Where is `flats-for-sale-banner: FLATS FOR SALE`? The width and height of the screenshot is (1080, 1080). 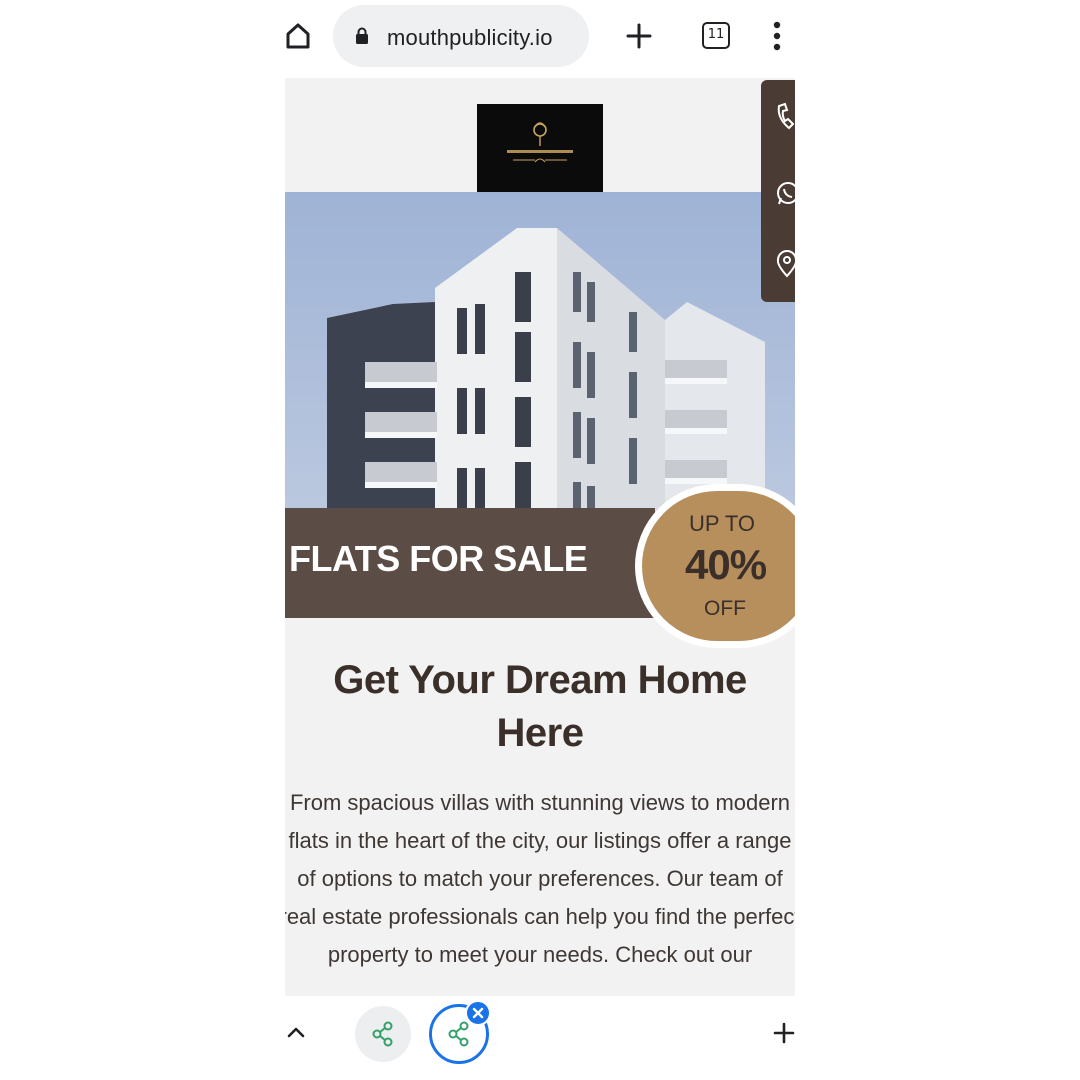
flats-for-sale-banner: FLATS FOR SALE is located at coordinates (470, 563).